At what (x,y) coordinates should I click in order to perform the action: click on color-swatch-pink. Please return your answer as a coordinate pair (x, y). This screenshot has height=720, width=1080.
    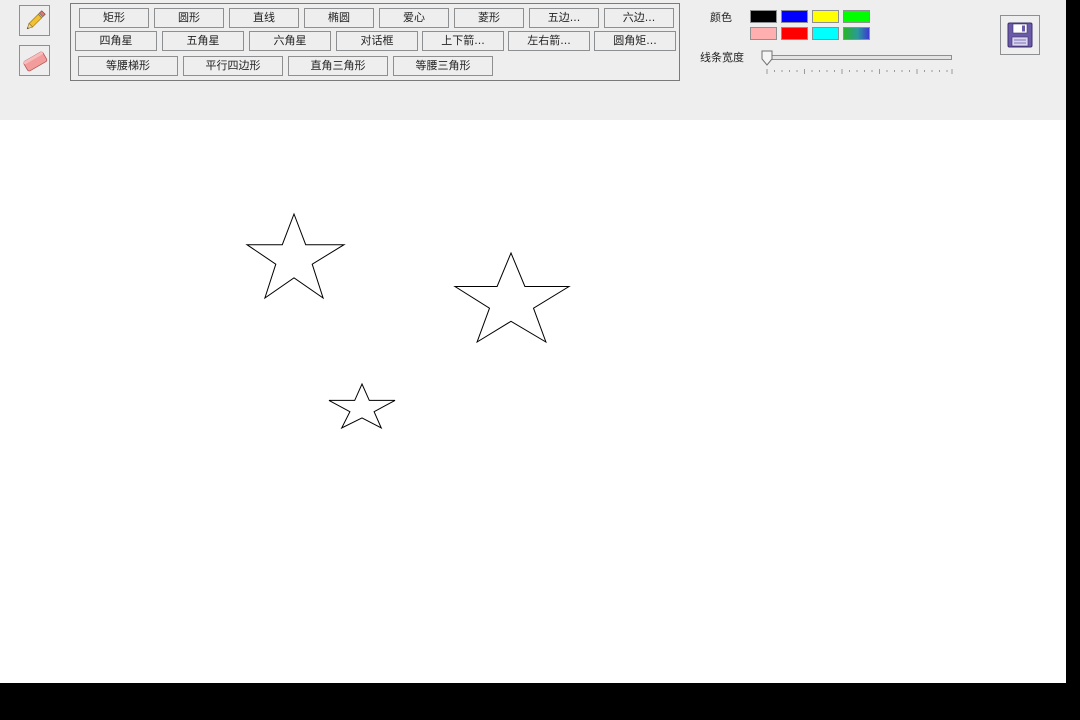
    Looking at the image, I should click on (763, 33).